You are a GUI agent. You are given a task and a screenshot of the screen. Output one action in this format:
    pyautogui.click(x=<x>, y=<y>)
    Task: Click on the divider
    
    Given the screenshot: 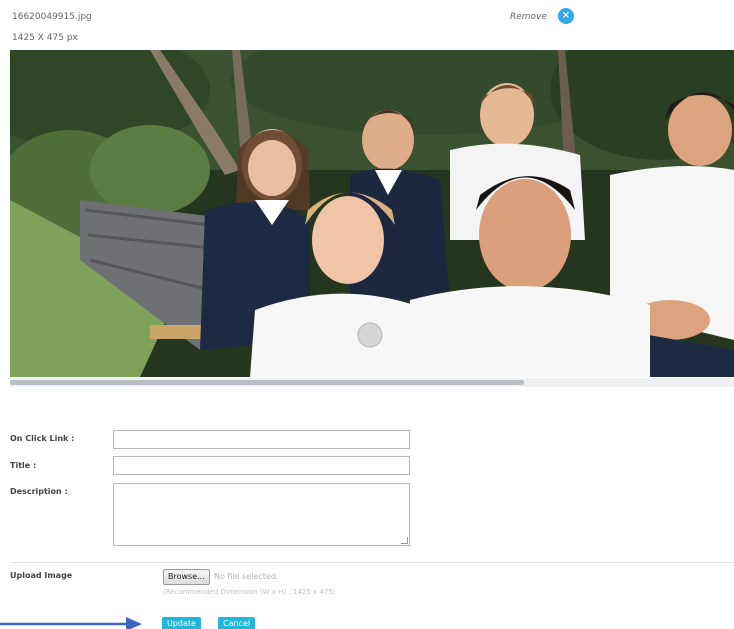 What is the action you would take?
    pyautogui.click(x=372, y=562)
    